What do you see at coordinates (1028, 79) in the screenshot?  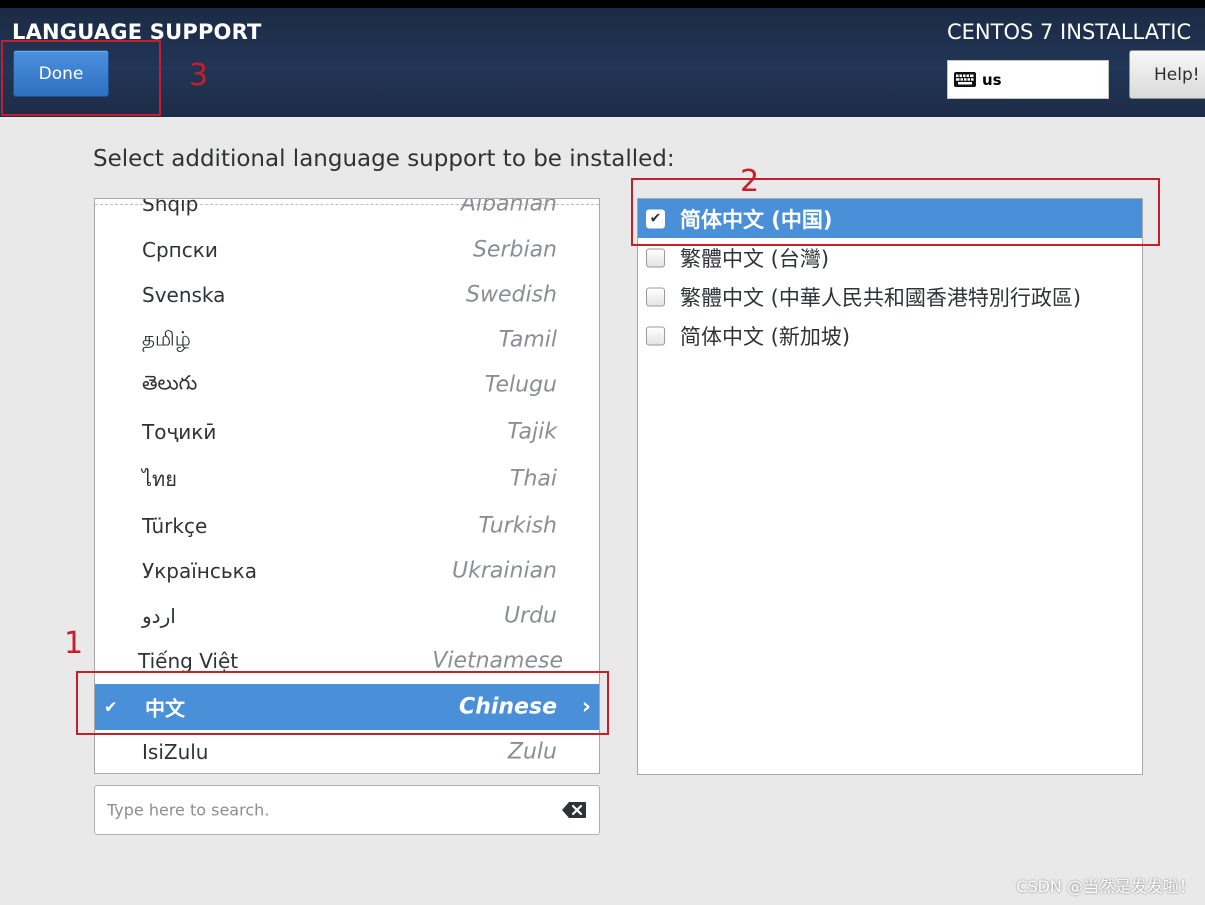 I see `keyboard-layout-indicator: us` at bounding box center [1028, 79].